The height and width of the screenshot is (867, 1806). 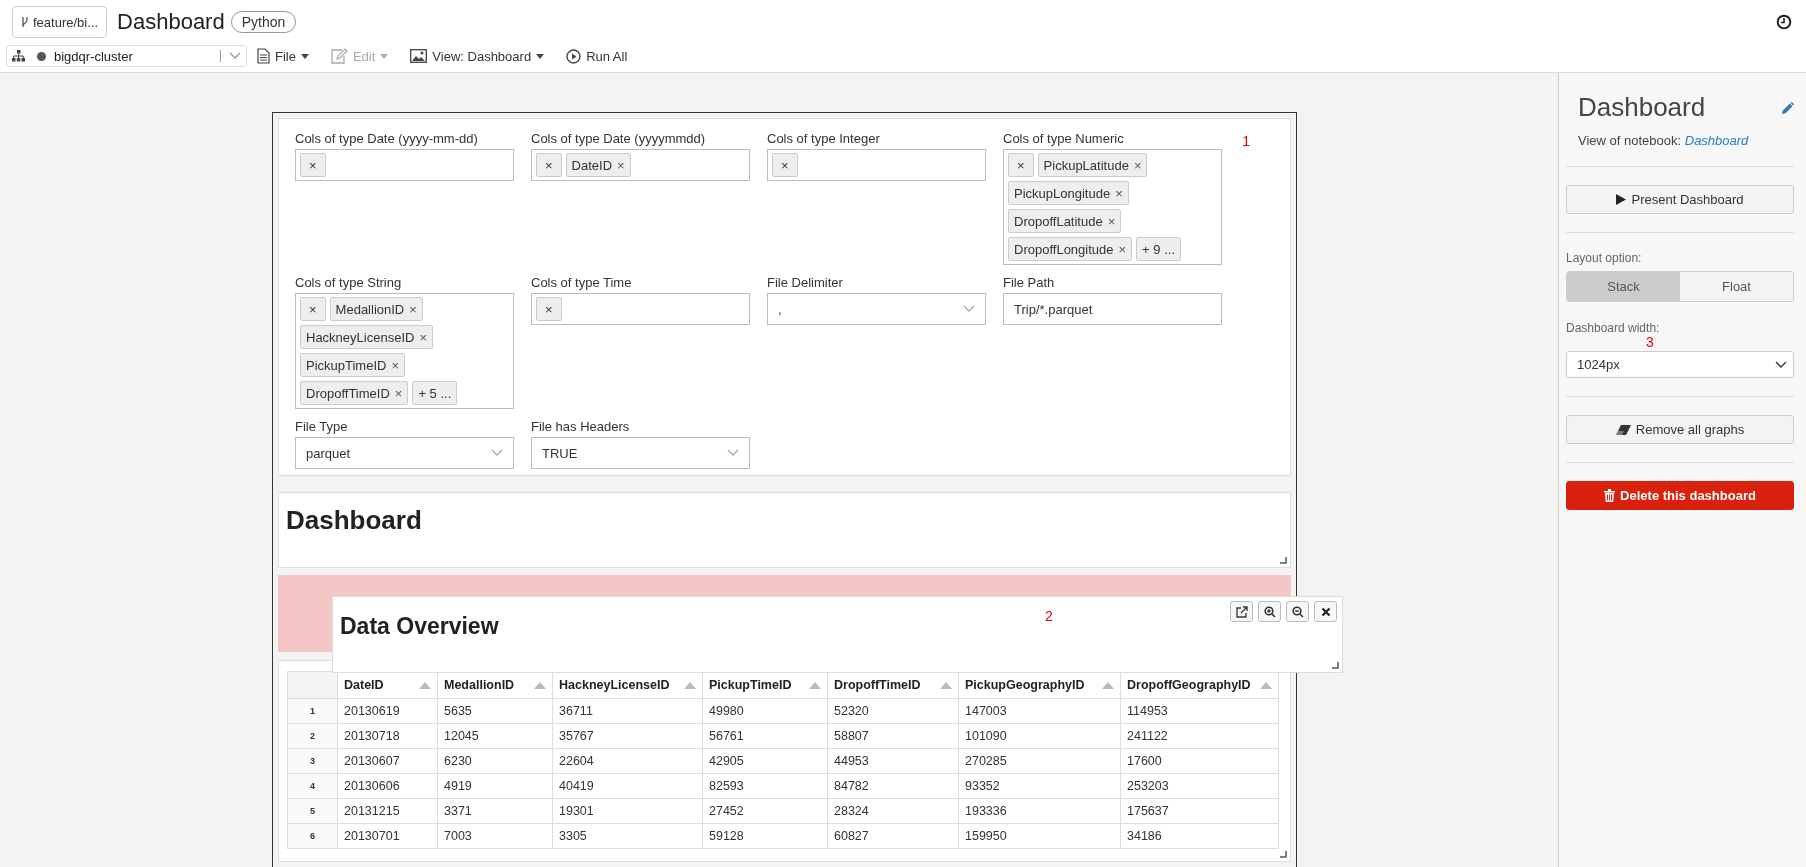 I want to click on field-label: Cols of type Integer, so click(x=824, y=138).